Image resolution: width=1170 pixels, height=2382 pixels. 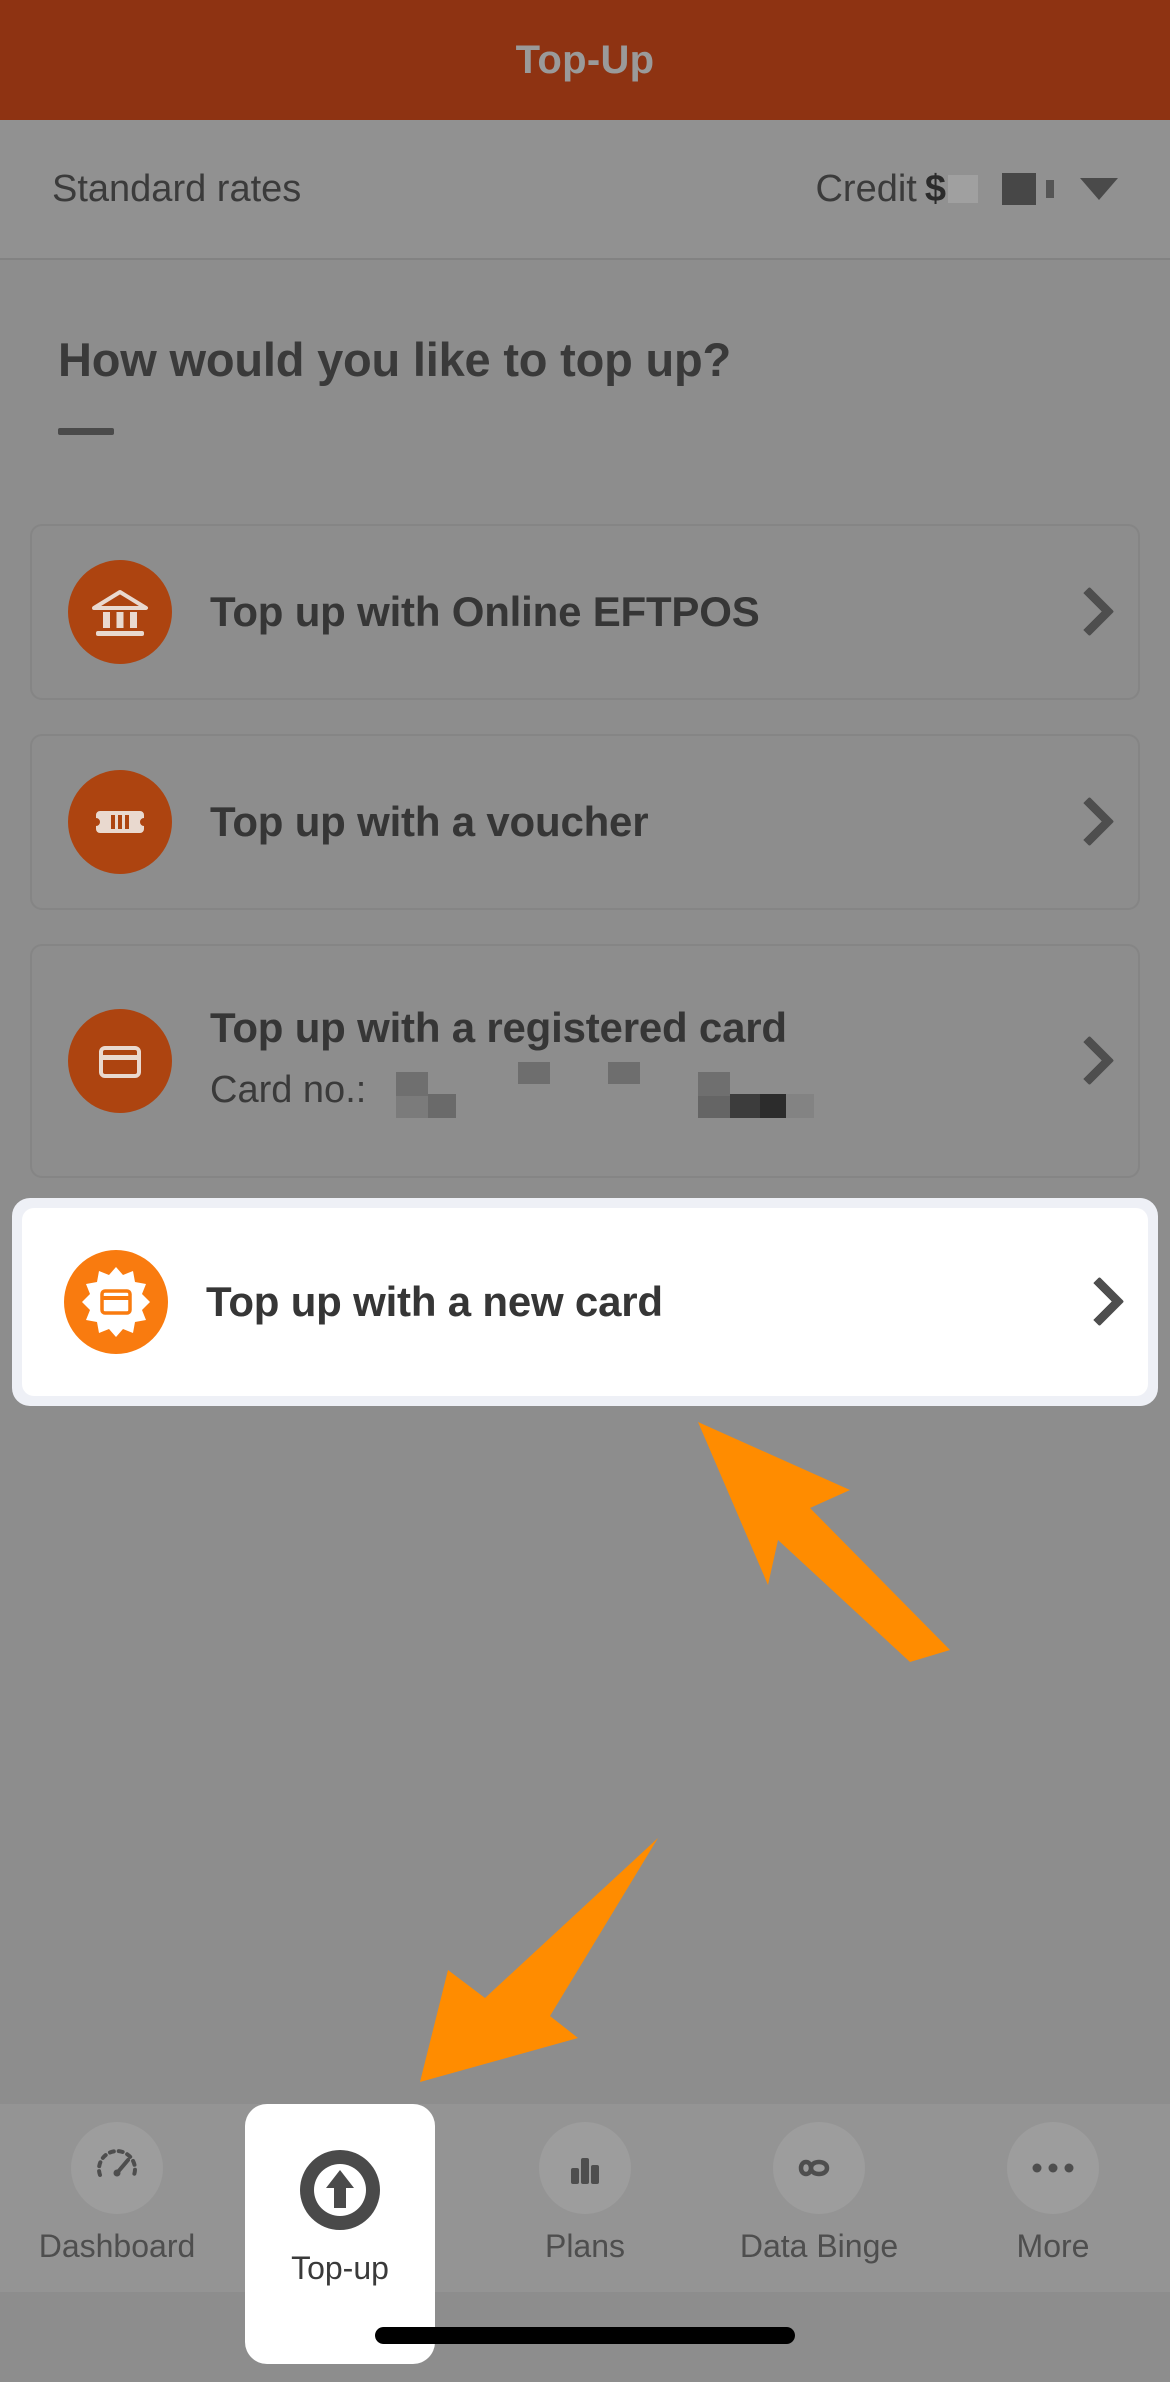 What do you see at coordinates (819, 2246) in the screenshot?
I see `nav-label: Data Binge` at bounding box center [819, 2246].